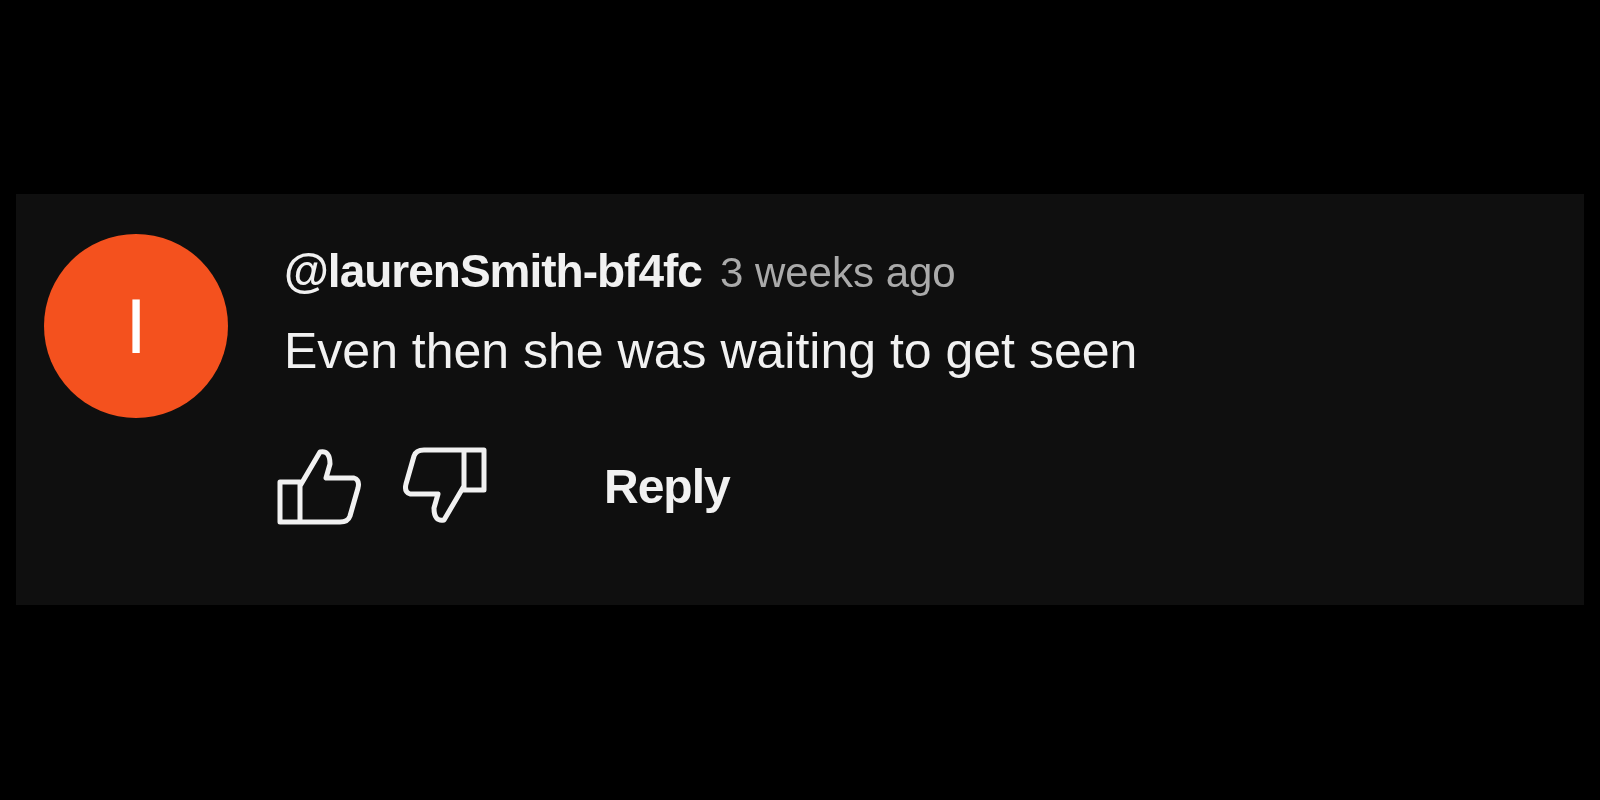 Image resolution: width=1600 pixels, height=800 pixels. I want to click on comment-time: 3 weeks ago, so click(837, 273).